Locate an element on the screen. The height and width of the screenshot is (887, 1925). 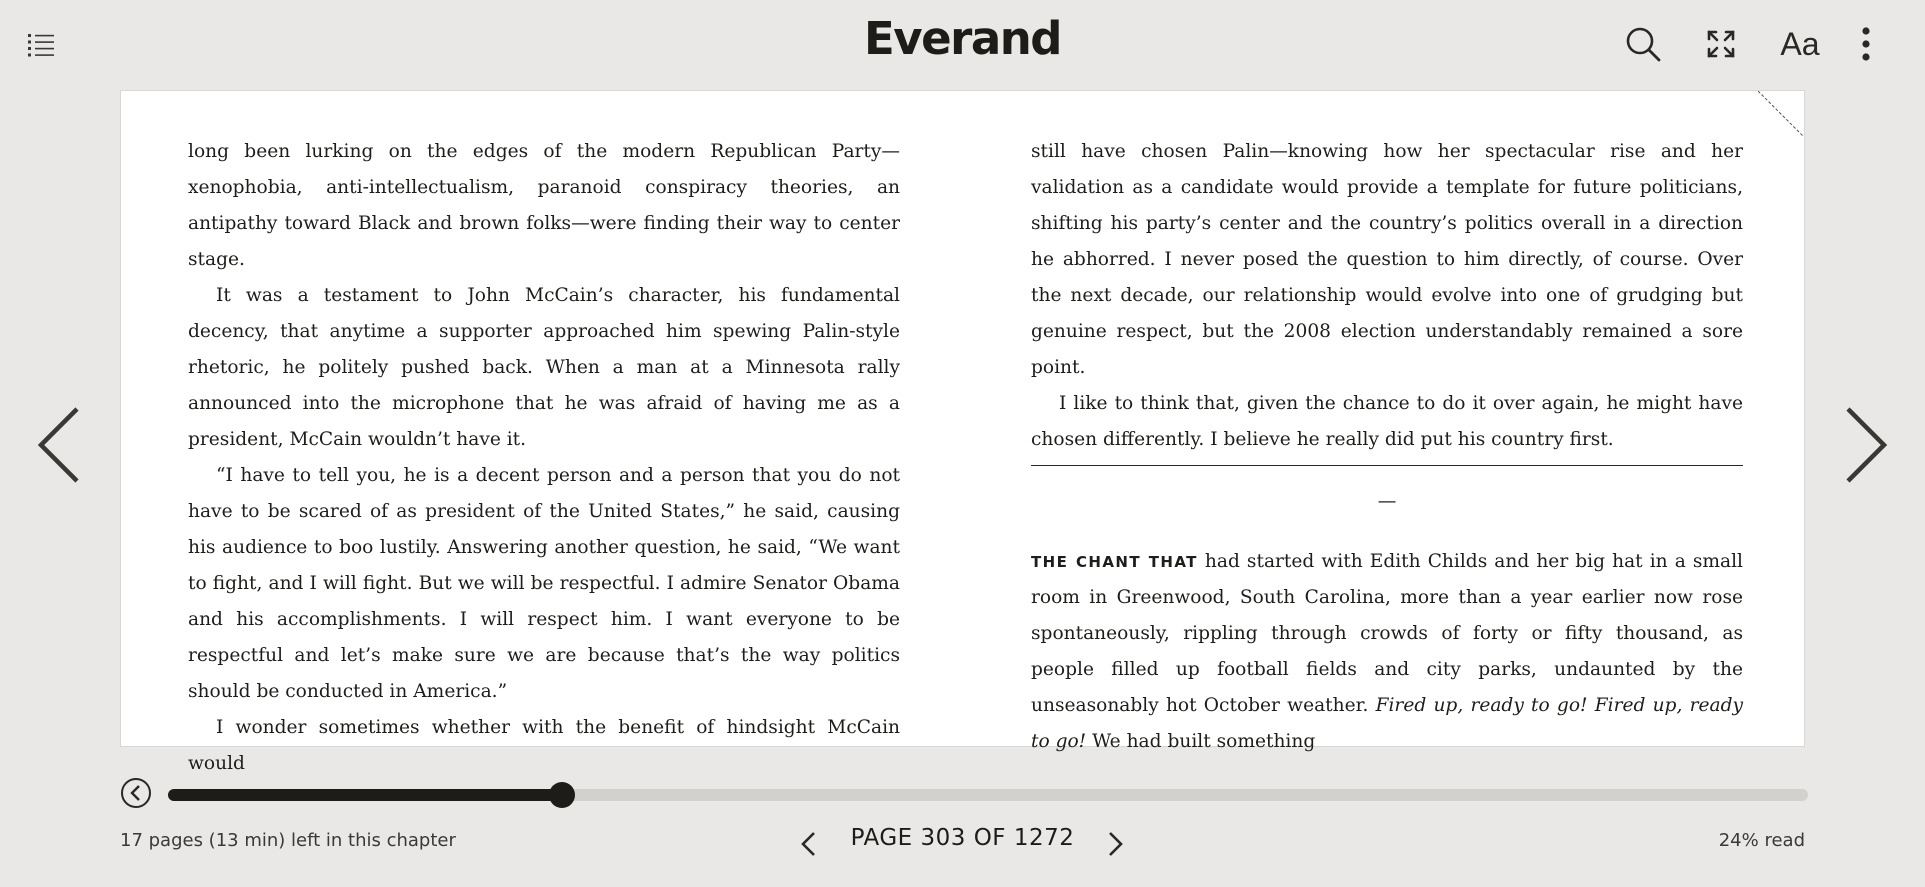
page-forward-button is located at coordinates (1115, 844).